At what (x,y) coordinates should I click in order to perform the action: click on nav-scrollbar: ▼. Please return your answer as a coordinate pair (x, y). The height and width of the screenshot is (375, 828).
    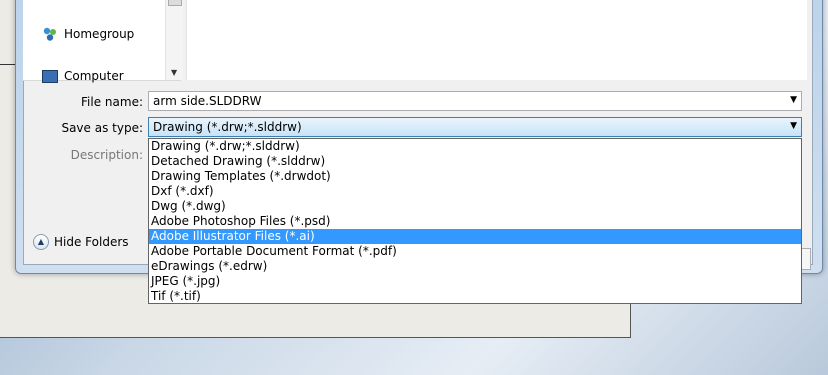
    Looking at the image, I should click on (174, 40).